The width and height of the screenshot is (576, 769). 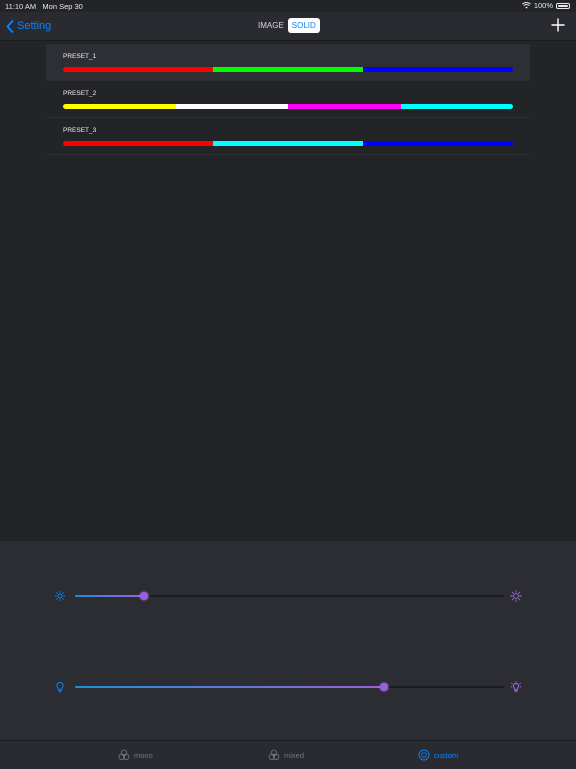 I want to click on preset-list: PRESET_1 PRESET_2 PRESET_3, so click(x=288, y=99).